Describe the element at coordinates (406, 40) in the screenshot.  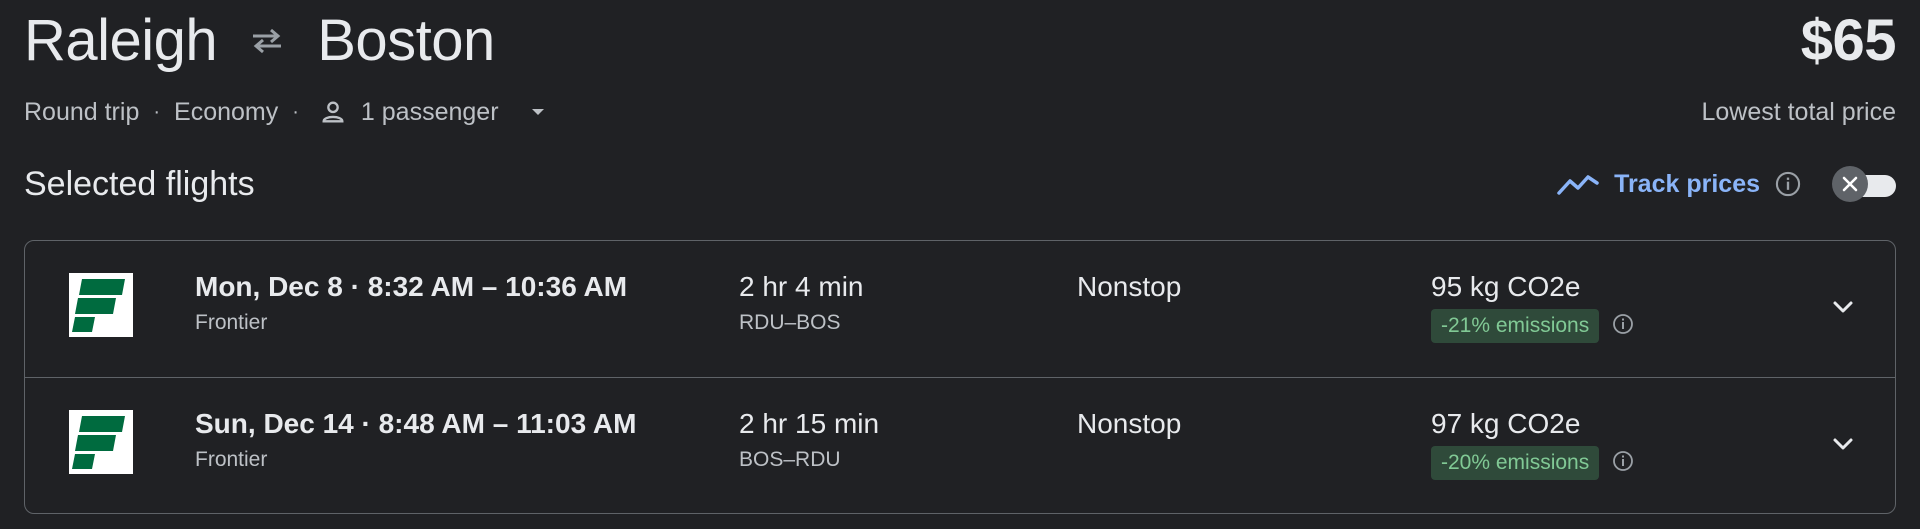
I see `destination-city: Boston` at that location.